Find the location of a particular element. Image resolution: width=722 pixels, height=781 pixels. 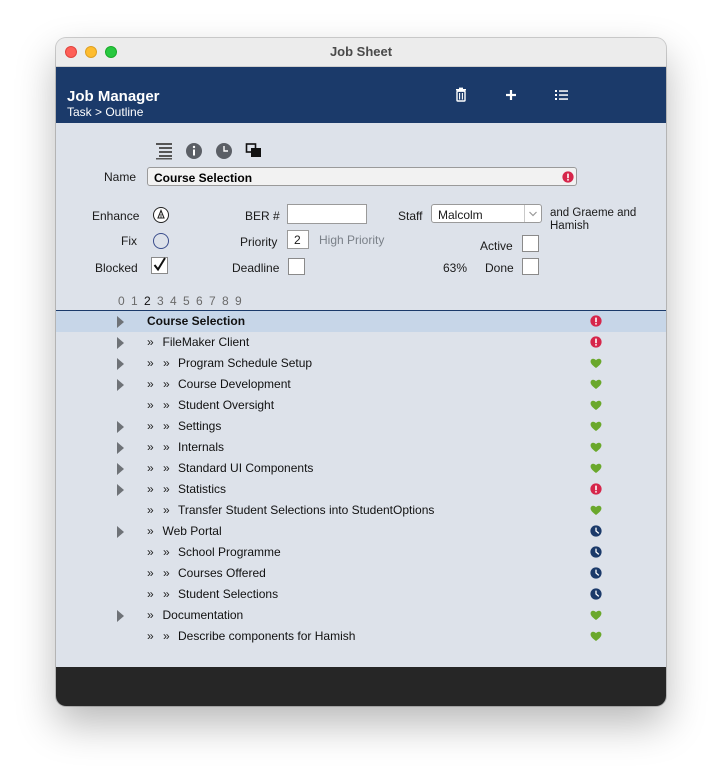

outline-level-9: 9 is located at coordinates (241, 301).